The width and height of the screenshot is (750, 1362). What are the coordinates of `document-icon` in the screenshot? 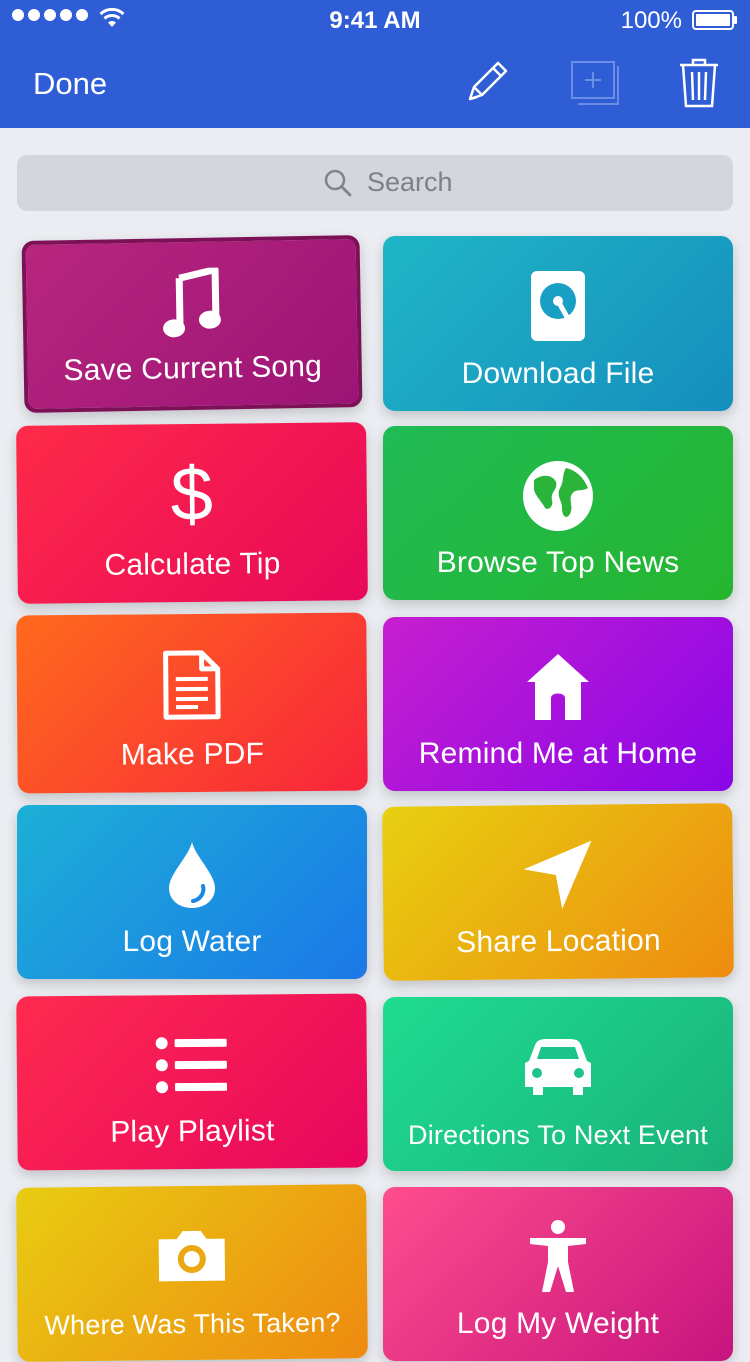 It's located at (192, 685).